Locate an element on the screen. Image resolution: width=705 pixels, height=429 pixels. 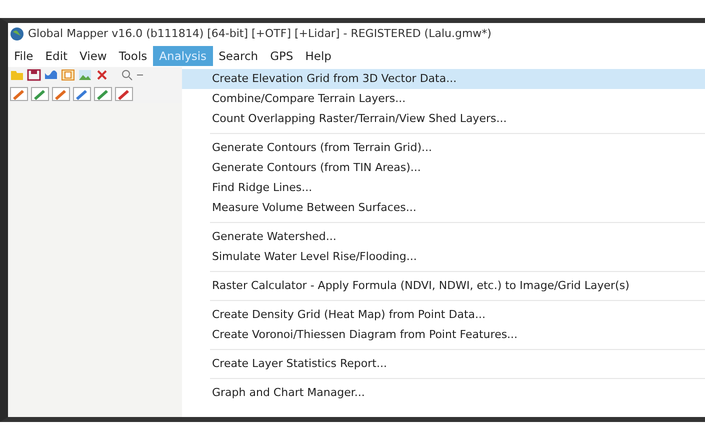
menu-item: File is located at coordinates (24, 56).